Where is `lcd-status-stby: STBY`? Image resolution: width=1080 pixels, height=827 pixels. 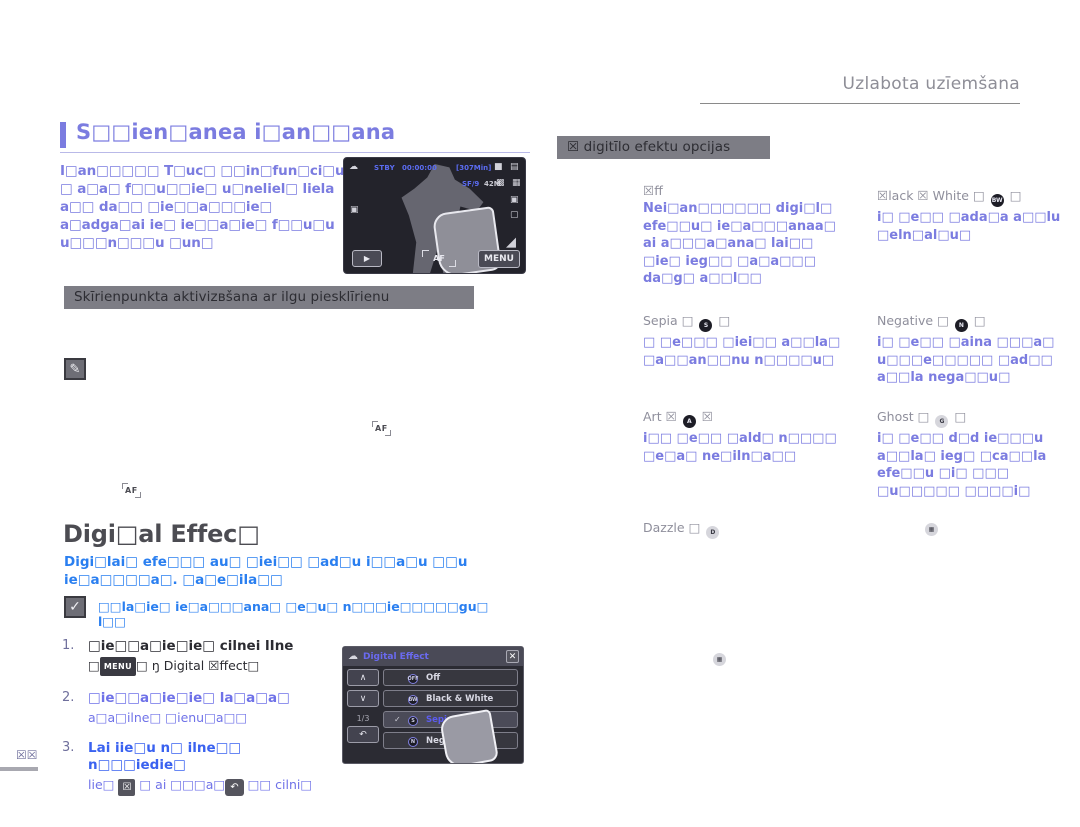
lcd-status-stby: STBY is located at coordinates (385, 168).